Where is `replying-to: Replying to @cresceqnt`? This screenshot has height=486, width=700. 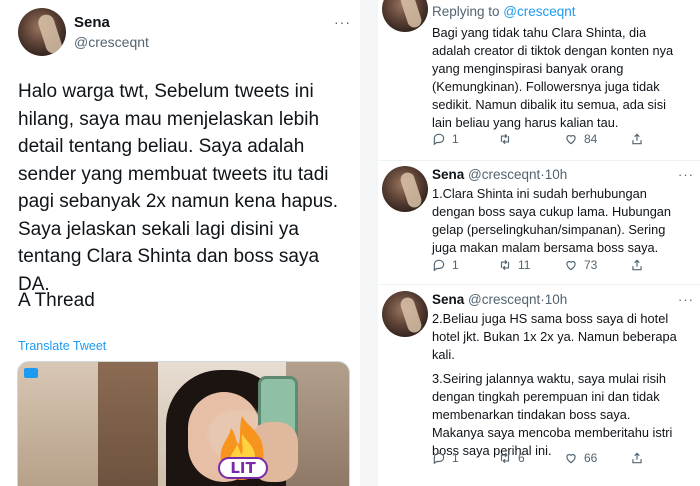
replying-to: Replying to @cresceqnt is located at coordinates (504, 11).